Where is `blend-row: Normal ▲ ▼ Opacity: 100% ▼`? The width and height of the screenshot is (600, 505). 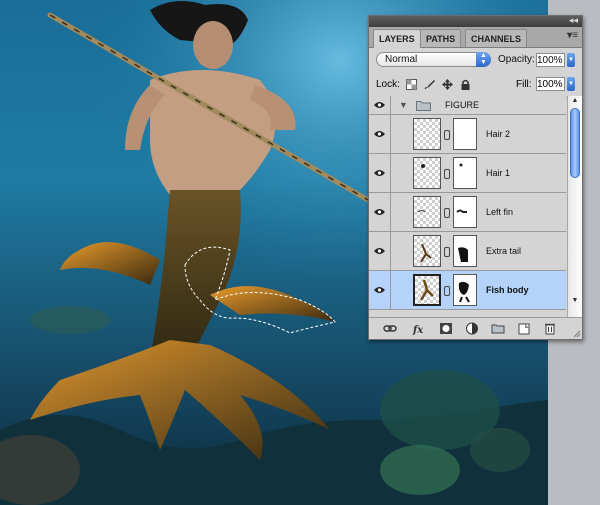 blend-row: Normal ▲ ▼ Opacity: 100% ▼ is located at coordinates (475, 60).